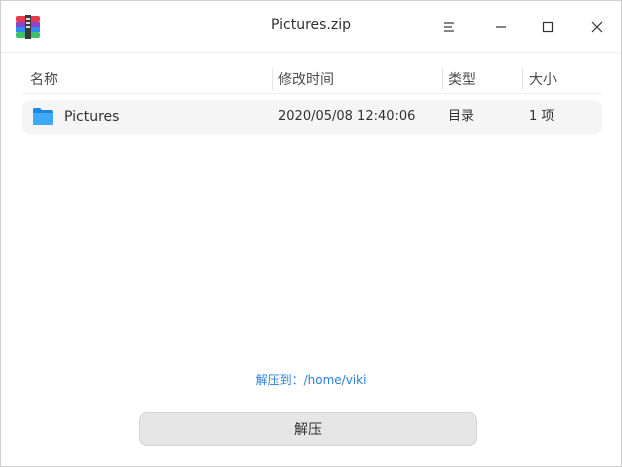  What do you see at coordinates (461, 116) in the screenshot?
I see `row-type: 目录` at bounding box center [461, 116].